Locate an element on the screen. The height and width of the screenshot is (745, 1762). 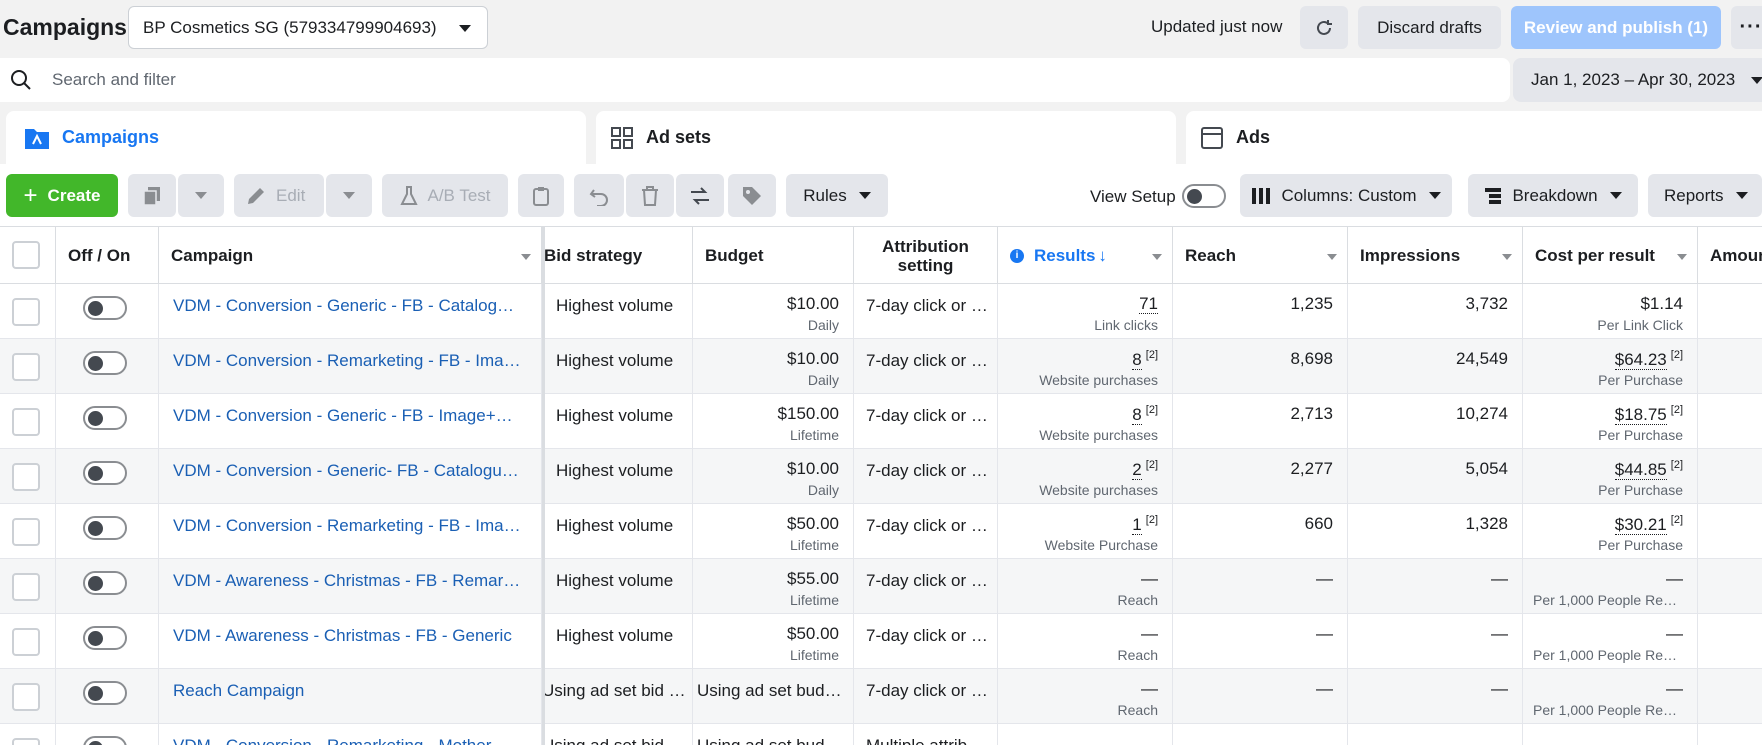
search-bar is located at coordinates (755, 80).